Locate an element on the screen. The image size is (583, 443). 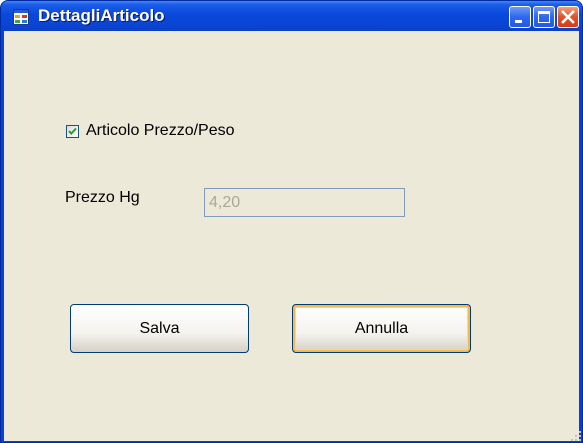
close-icon is located at coordinates (568, 17).